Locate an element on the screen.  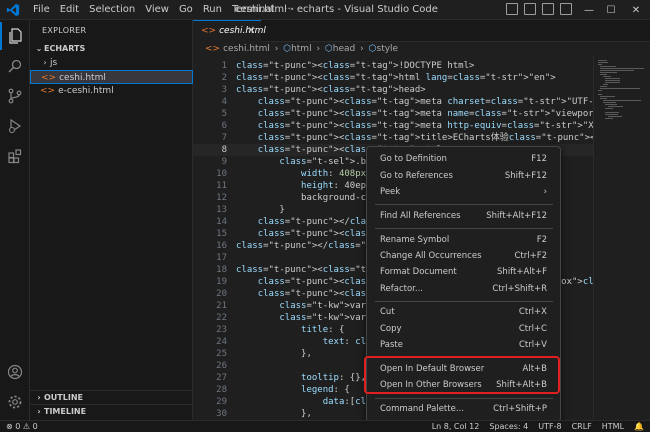
timeline-section: › TIMELINE is located at coordinates (111, 411).